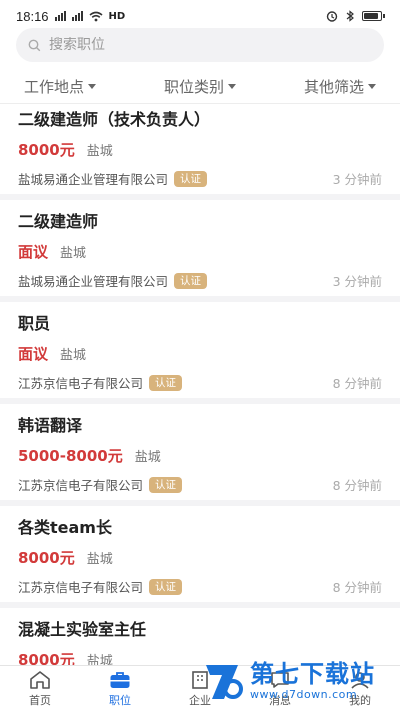  I want to click on search-bar, so click(200, 45).